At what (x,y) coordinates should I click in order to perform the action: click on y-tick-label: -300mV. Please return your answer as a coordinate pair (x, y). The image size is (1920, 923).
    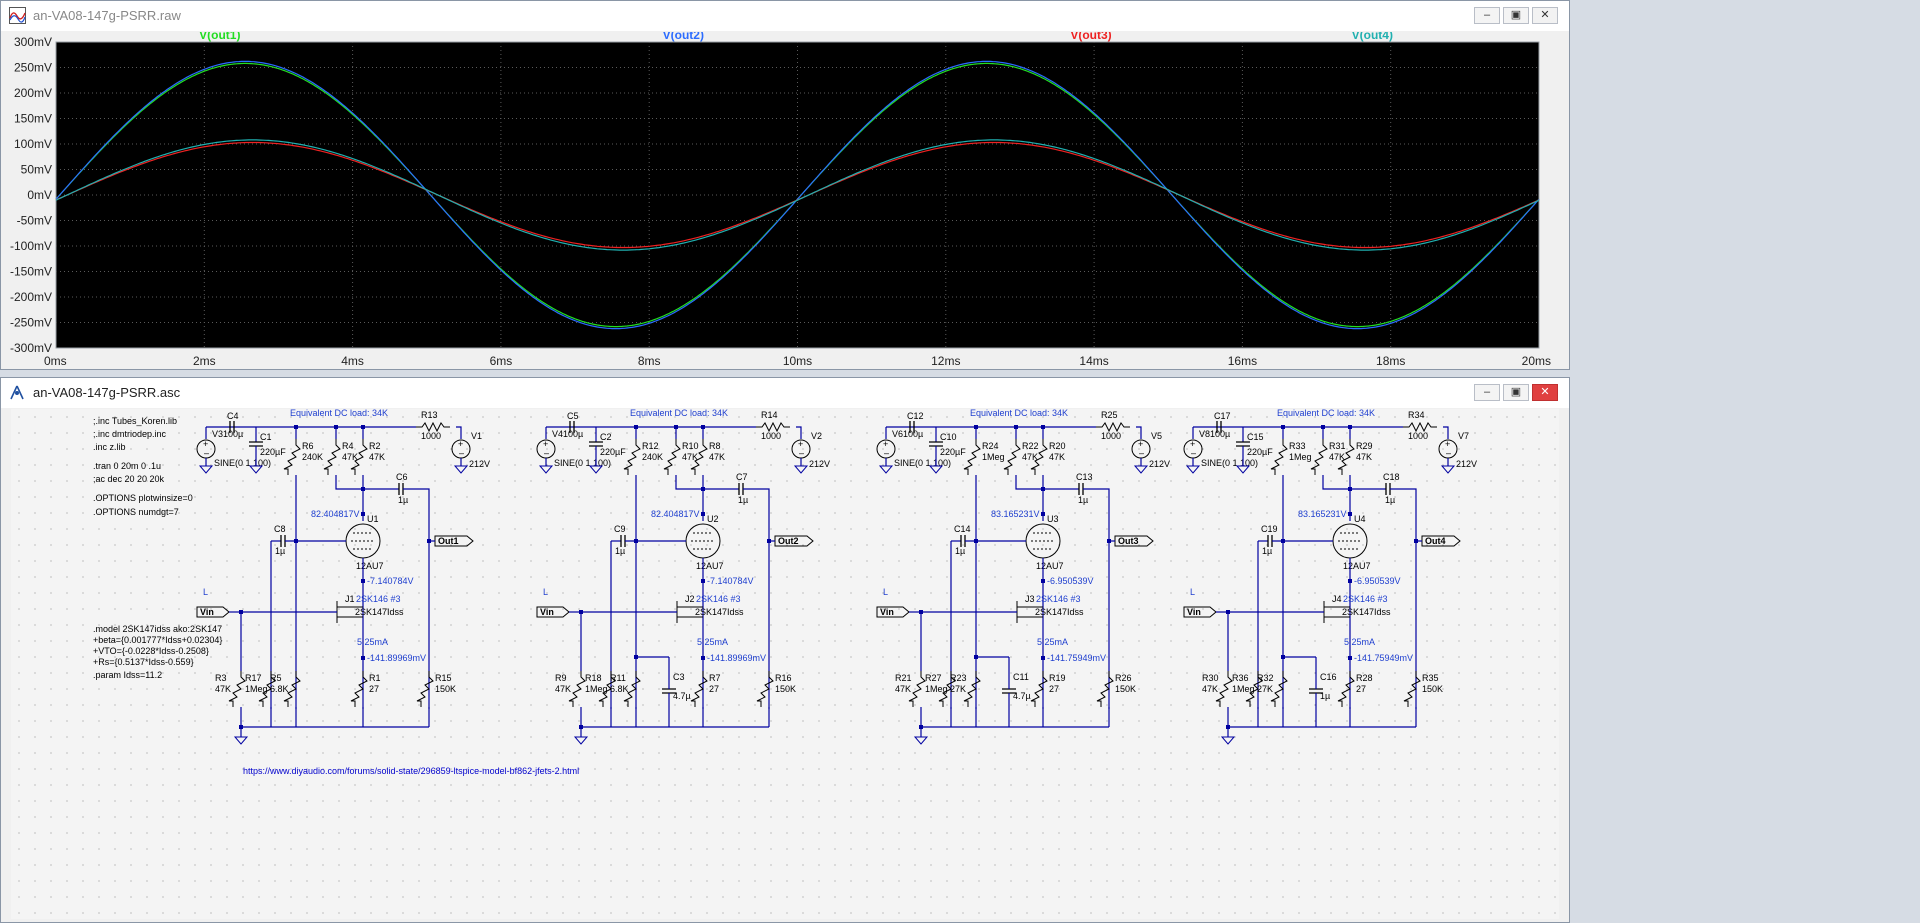
    Looking at the image, I should click on (31, 348).